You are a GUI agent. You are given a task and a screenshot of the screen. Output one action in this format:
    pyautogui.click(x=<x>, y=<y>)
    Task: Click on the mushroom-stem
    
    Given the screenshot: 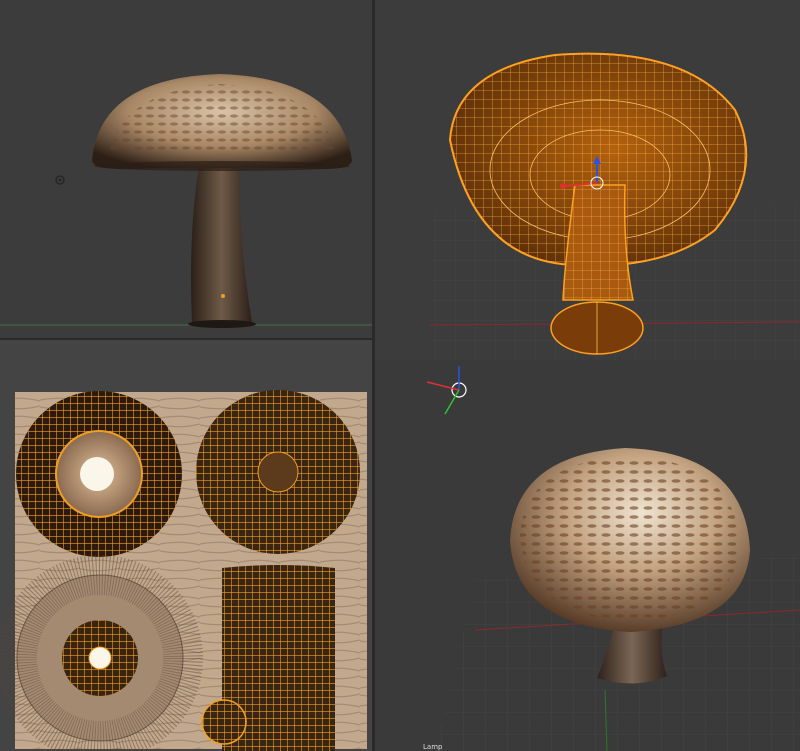 What is the action you would take?
    pyautogui.click(x=221, y=241)
    